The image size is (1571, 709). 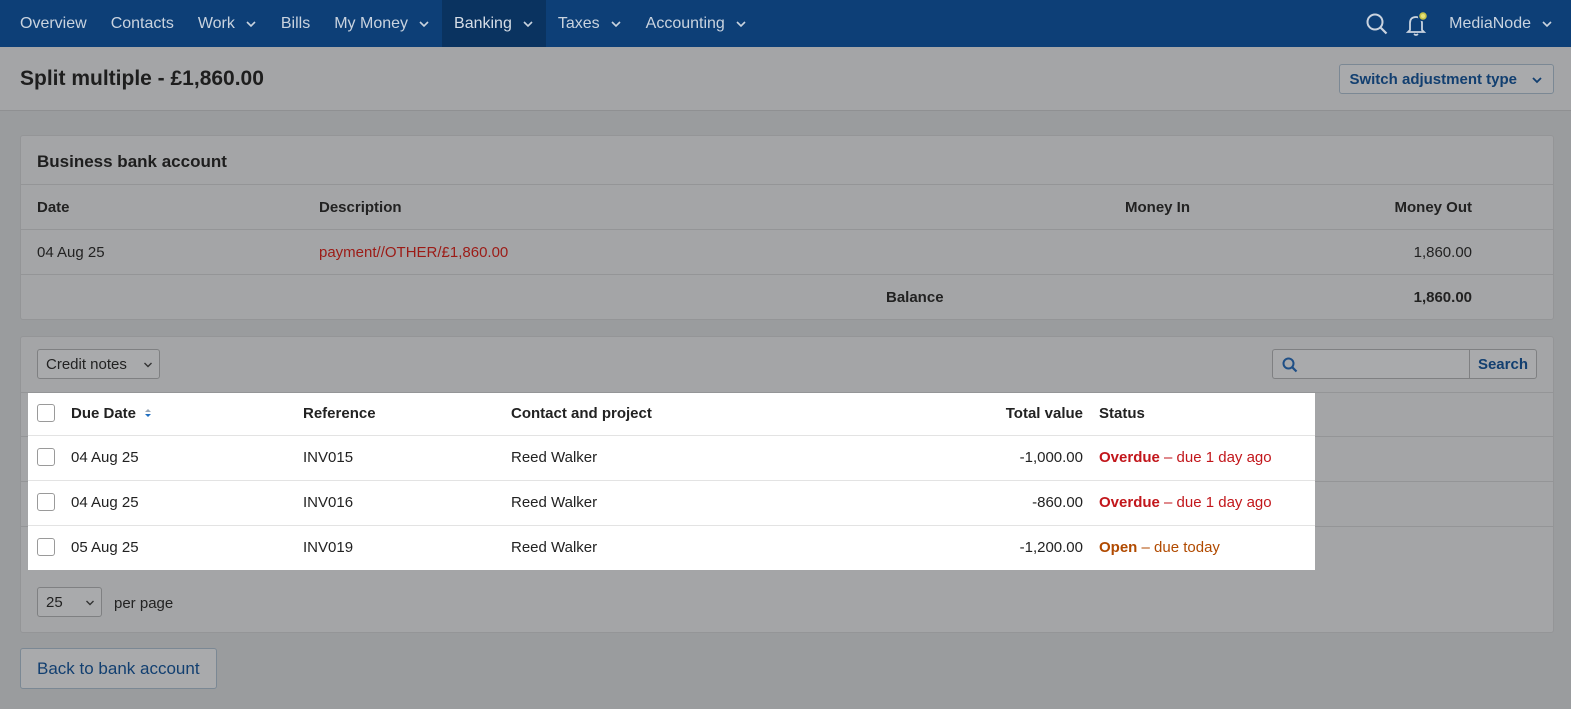 What do you see at coordinates (494, 23) in the screenshot?
I see `nav-item-banking: Banking` at bounding box center [494, 23].